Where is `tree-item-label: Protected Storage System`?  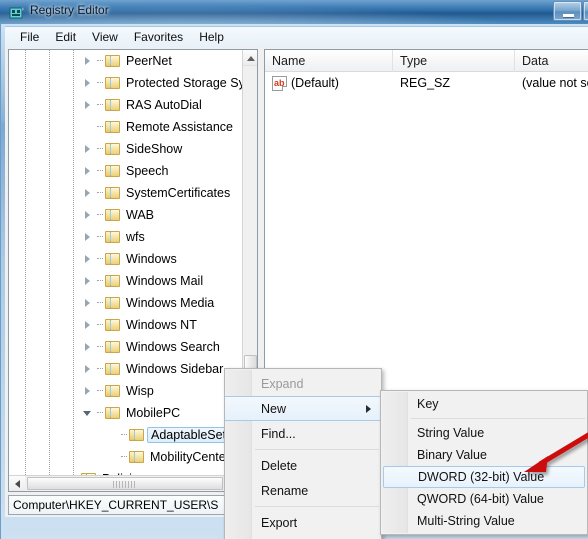 tree-item-label: Protected Storage System is located at coordinates (184, 83).